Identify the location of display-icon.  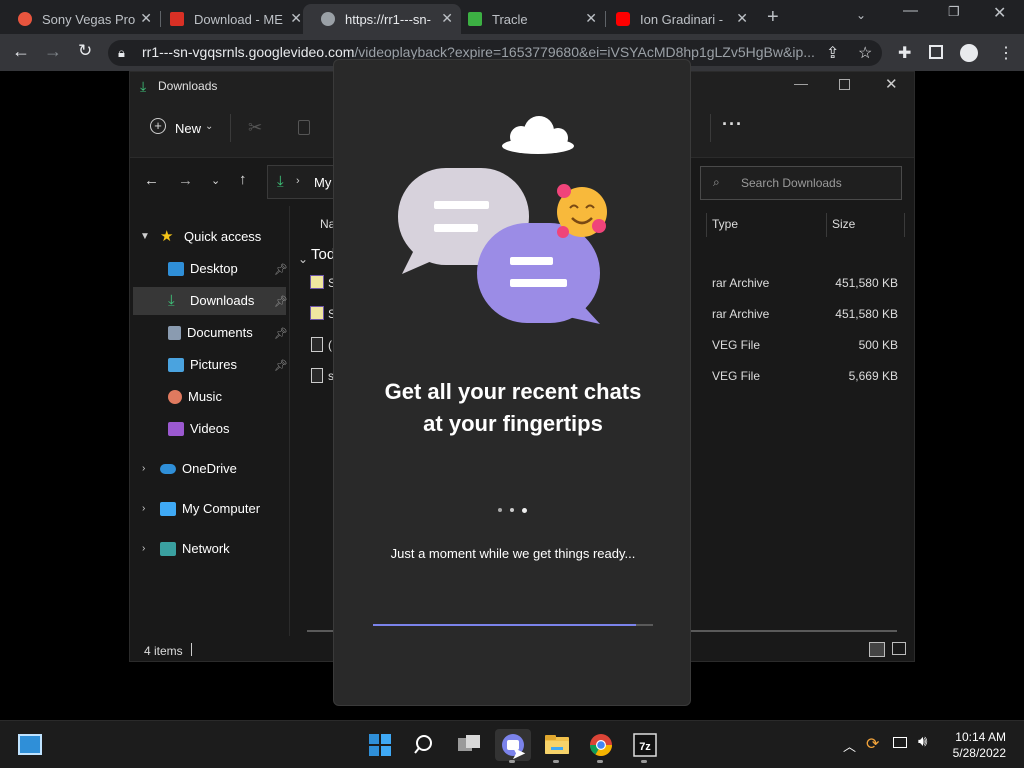
(900, 742).